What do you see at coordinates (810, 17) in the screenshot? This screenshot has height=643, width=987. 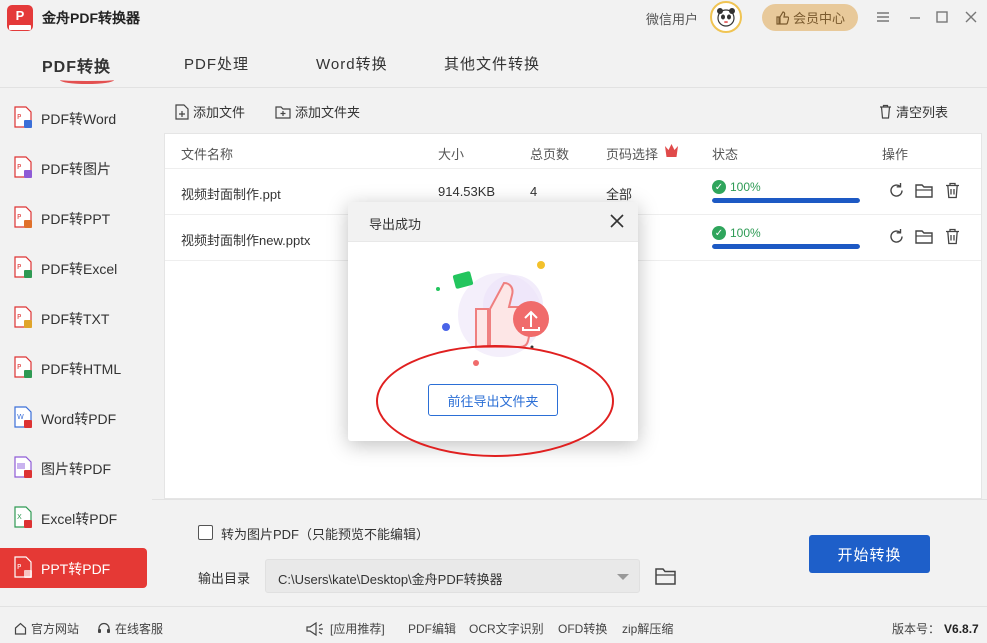 I see `vip-center-button: 会员中心` at bounding box center [810, 17].